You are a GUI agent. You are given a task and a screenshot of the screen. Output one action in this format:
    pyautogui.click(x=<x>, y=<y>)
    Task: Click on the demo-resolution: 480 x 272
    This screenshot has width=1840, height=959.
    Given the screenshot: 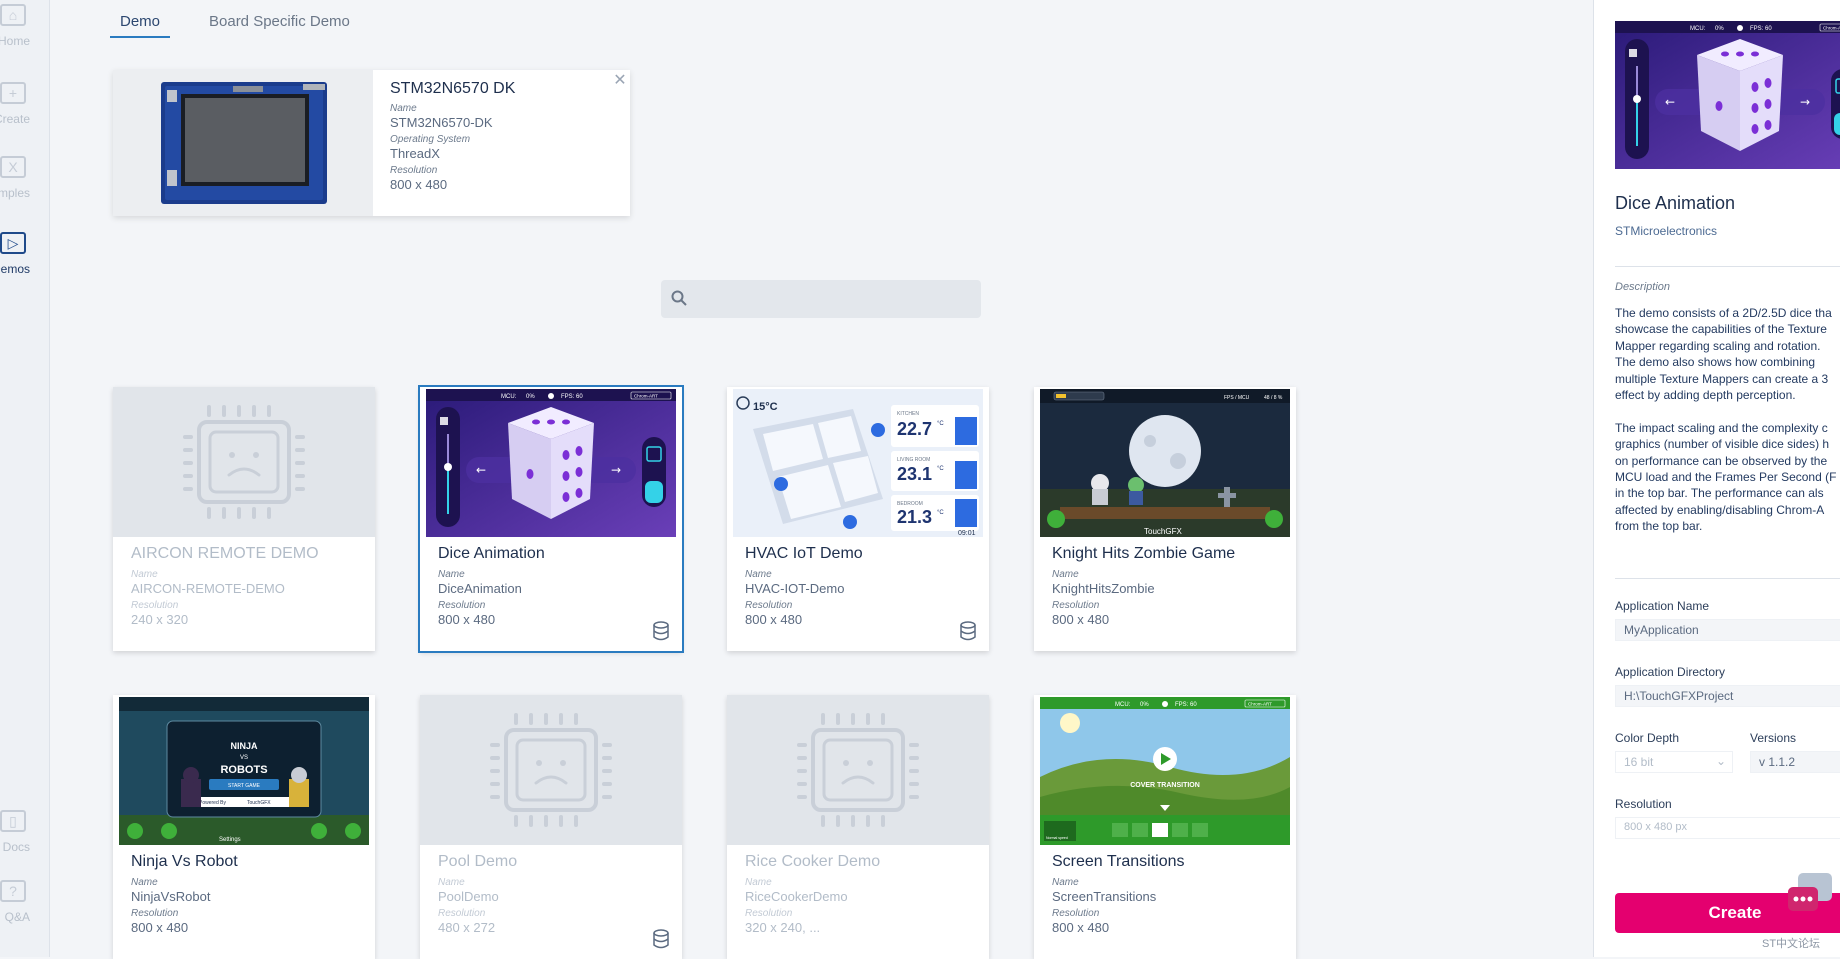 What is the action you would take?
    pyautogui.click(x=467, y=927)
    